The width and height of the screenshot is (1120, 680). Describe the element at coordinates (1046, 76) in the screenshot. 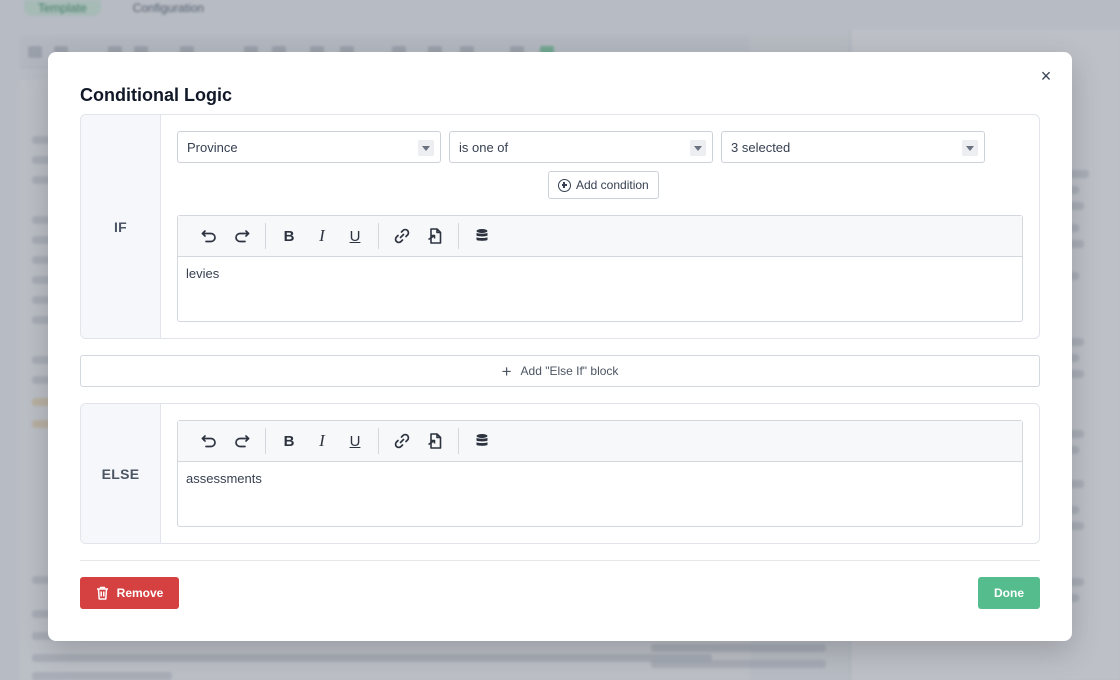

I see `close-icon: ×` at that location.